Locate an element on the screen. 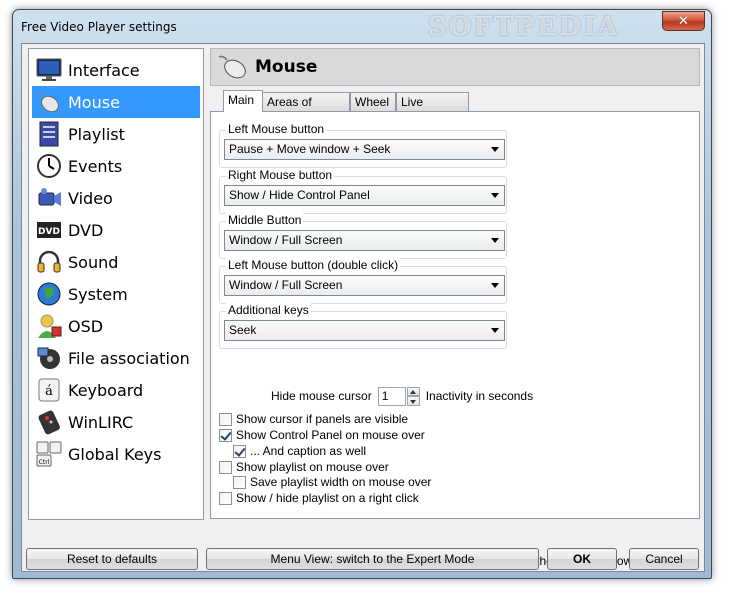 This screenshot has height=600, width=732. sidebar-item-mouse: Mouse is located at coordinates (116, 102).